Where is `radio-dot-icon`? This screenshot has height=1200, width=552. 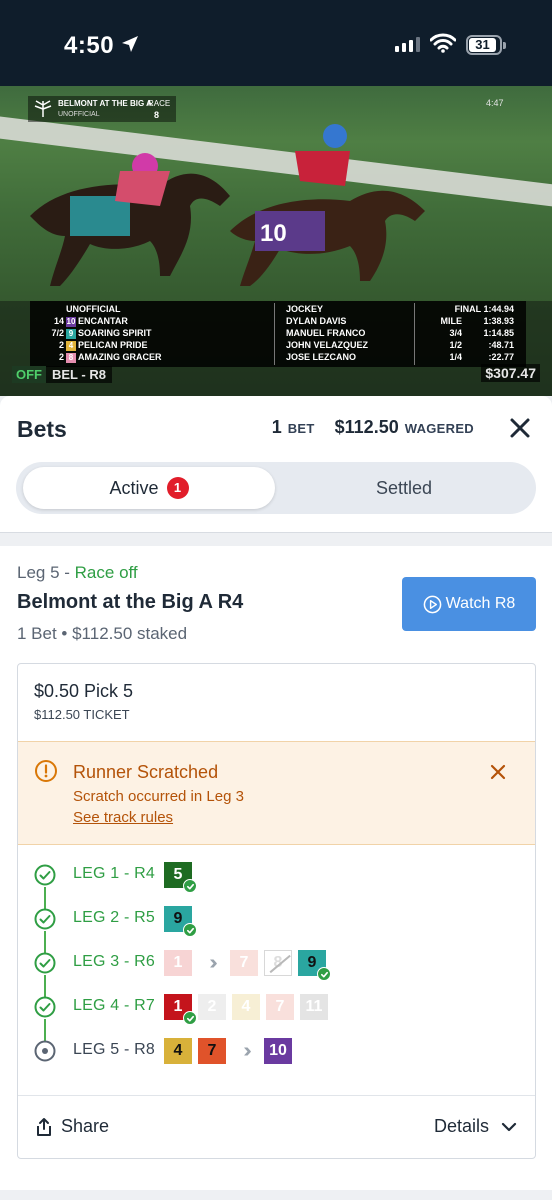 radio-dot-icon is located at coordinates (45, 1051).